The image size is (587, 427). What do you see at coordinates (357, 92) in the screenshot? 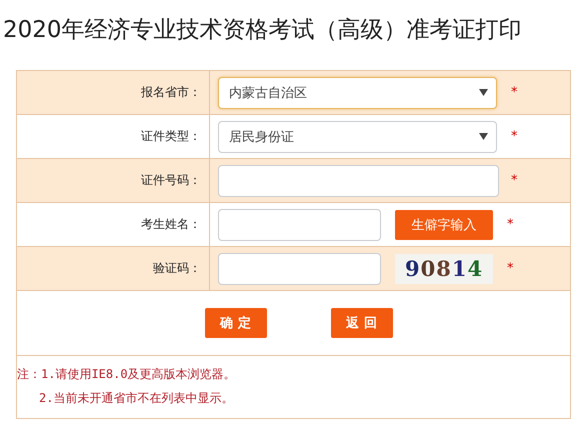
I see `dropdown: 内蒙古自治区` at bounding box center [357, 92].